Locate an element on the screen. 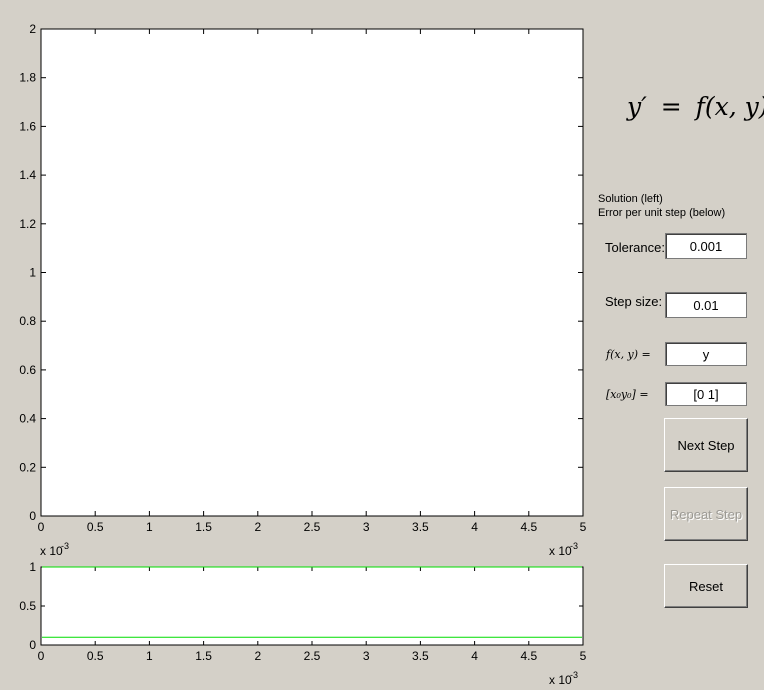 The height and width of the screenshot is (690, 764). info-solution-left: Solution (left) is located at coordinates (630, 199).